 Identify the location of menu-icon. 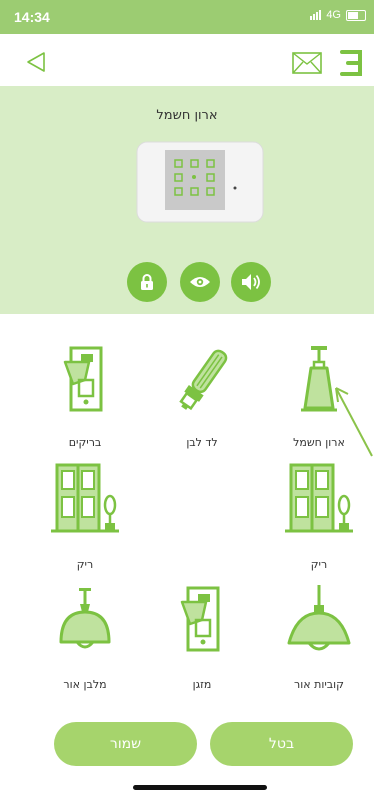
(351, 63).